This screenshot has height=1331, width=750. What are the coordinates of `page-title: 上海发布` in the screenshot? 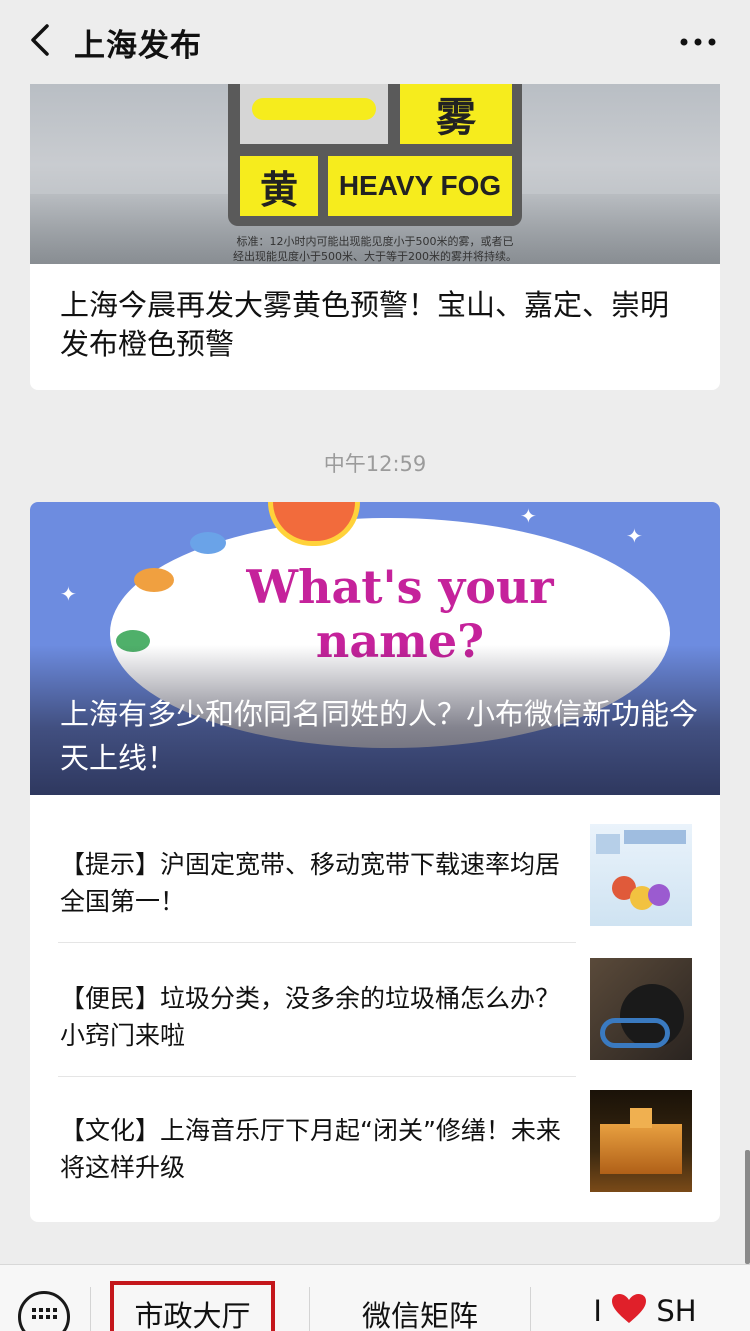 It's located at (138, 46).